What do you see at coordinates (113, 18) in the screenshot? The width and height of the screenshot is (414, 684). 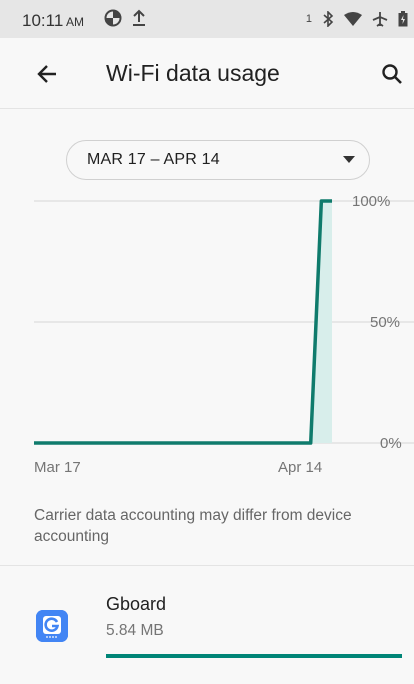 I see `data-saver-icon` at bounding box center [113, 18].